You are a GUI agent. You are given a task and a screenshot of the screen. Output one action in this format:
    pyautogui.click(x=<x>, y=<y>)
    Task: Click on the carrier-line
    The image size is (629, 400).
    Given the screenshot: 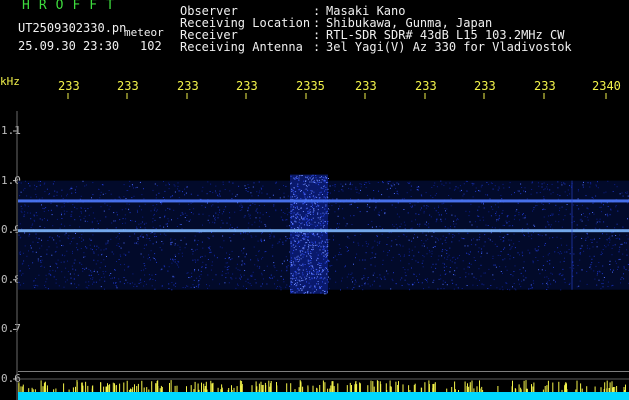 What is the action you would take?
    pyautogui.click(x=323, y=201)
    